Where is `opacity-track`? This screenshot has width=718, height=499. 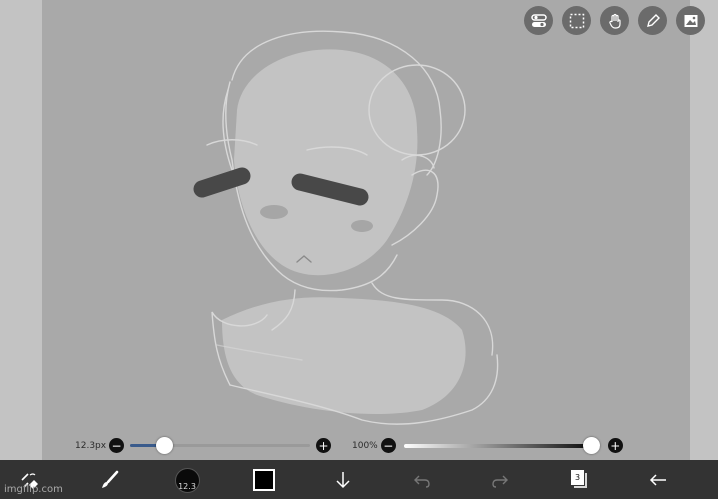 opacity-track is located at coordinates (501, 445).